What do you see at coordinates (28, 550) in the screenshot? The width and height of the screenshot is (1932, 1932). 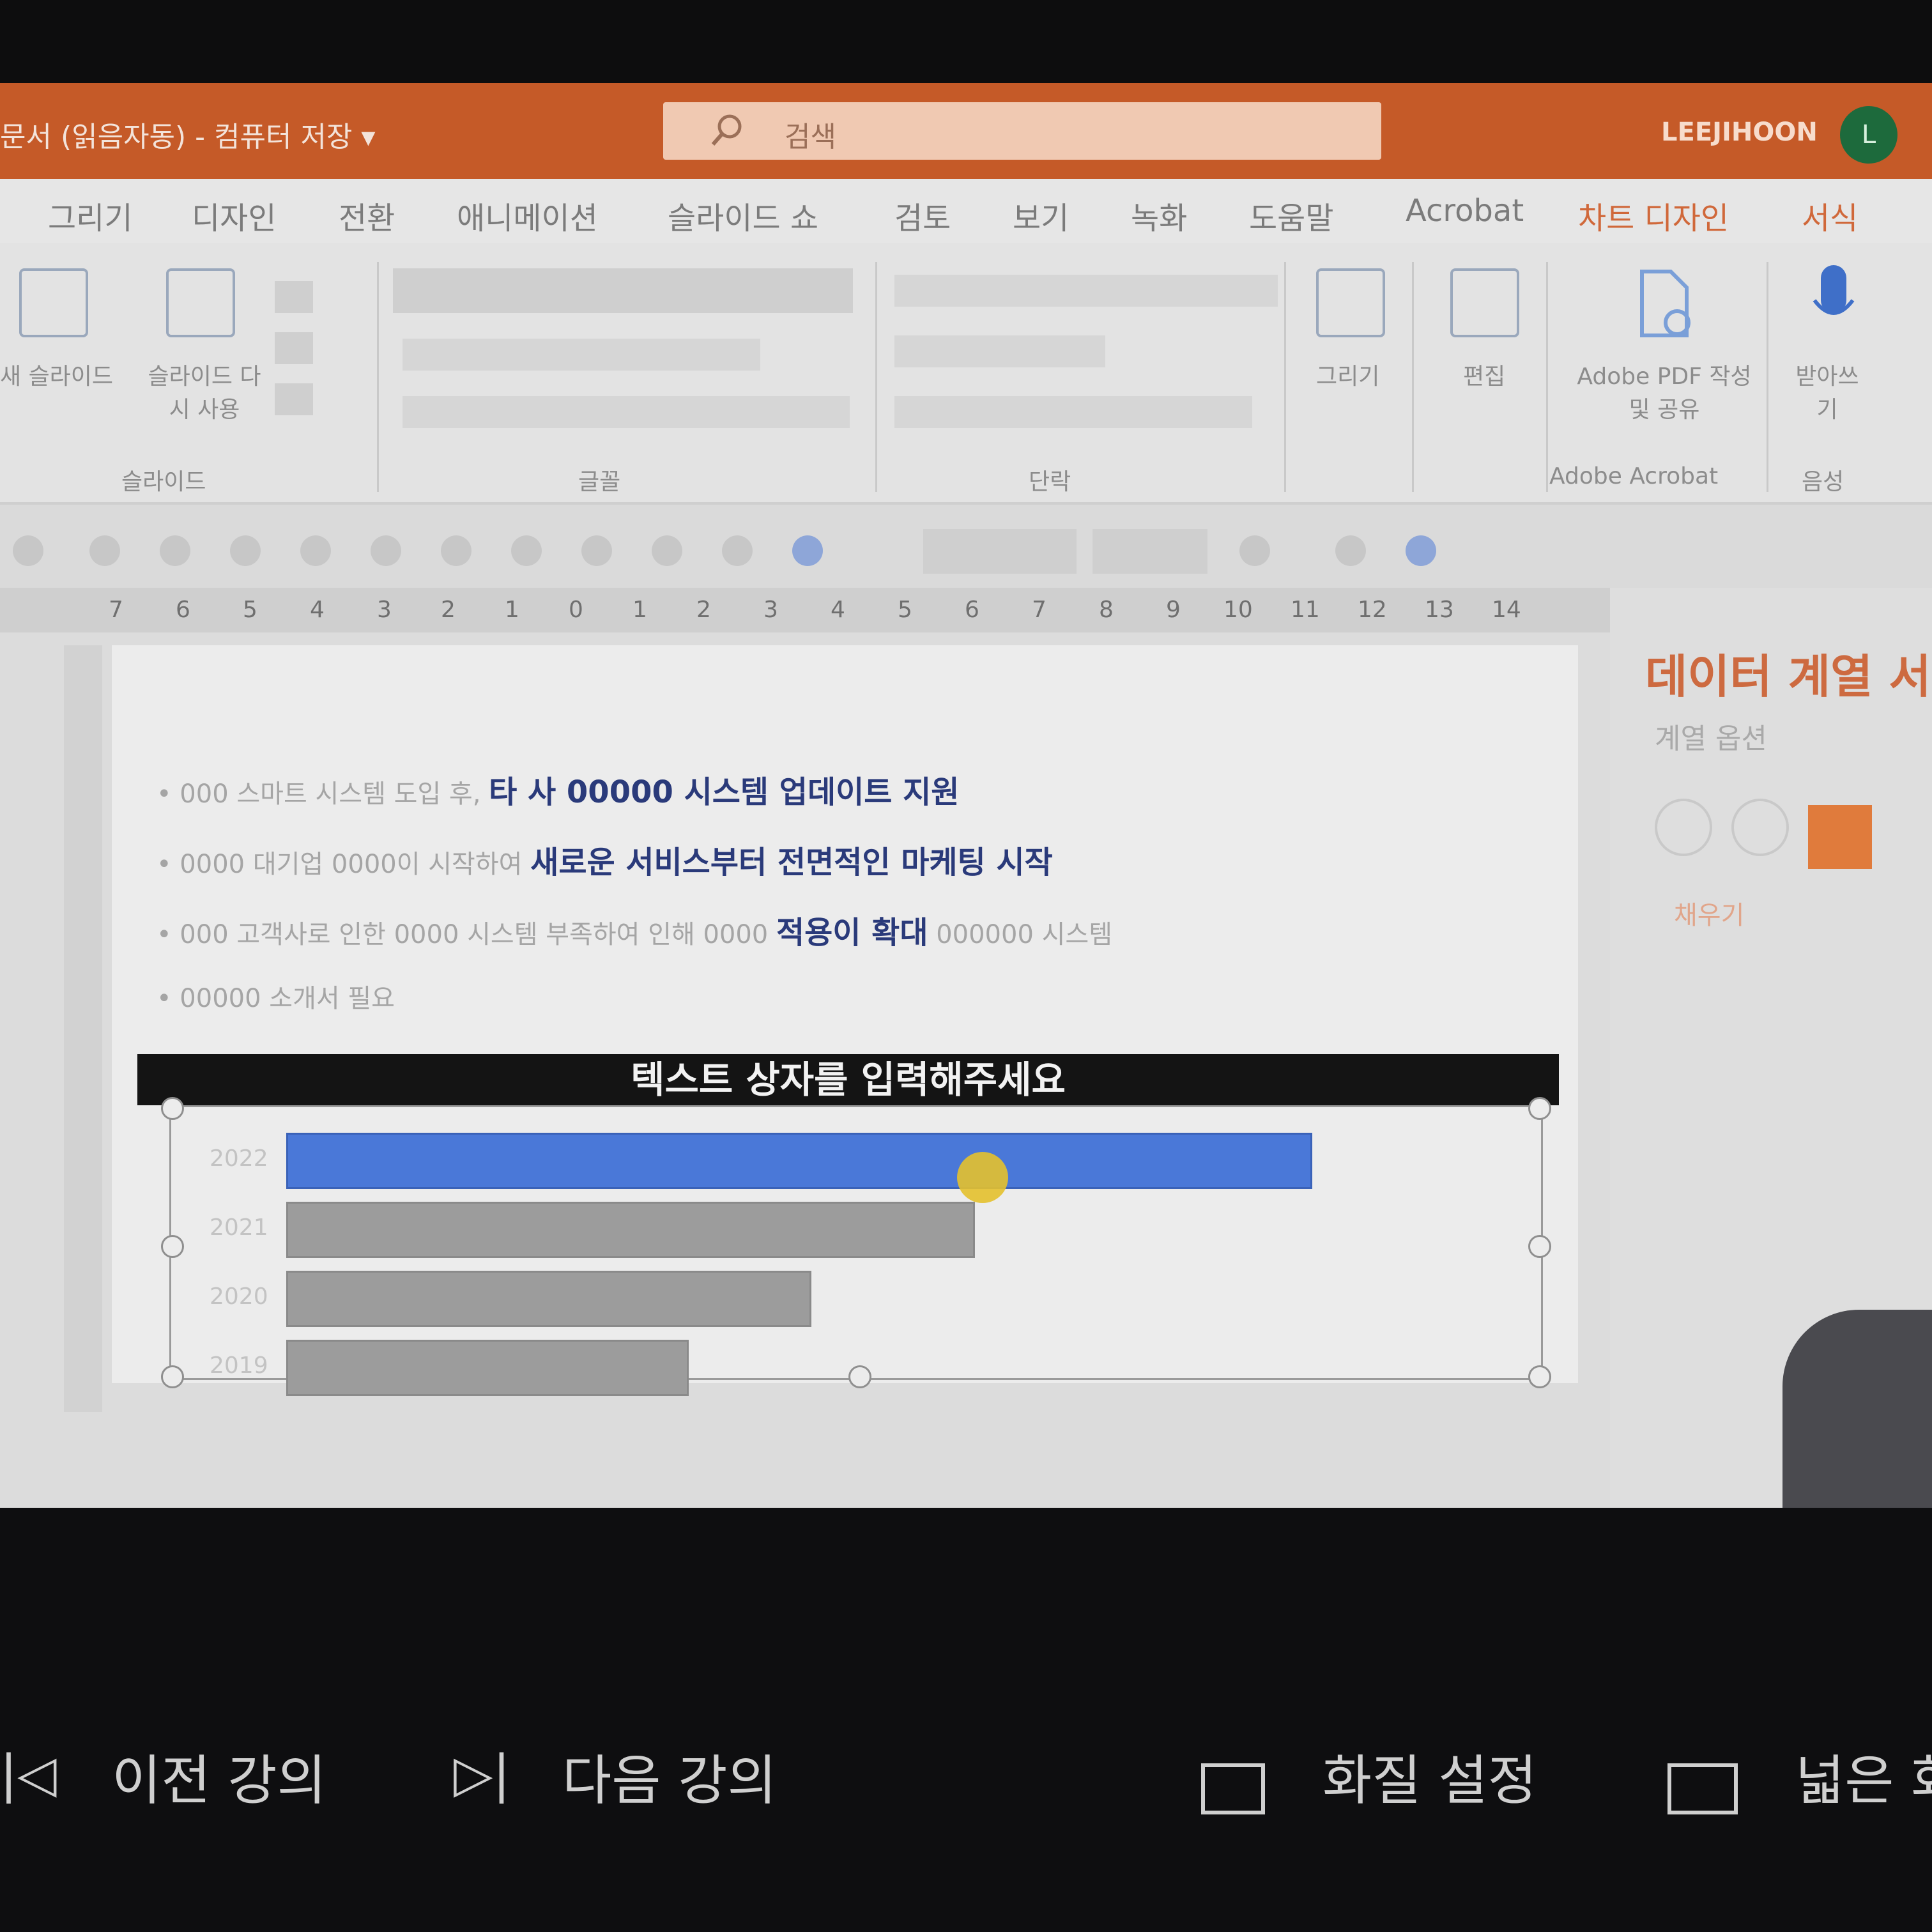 I see `undo-icon` at bounding box center [28, 550].